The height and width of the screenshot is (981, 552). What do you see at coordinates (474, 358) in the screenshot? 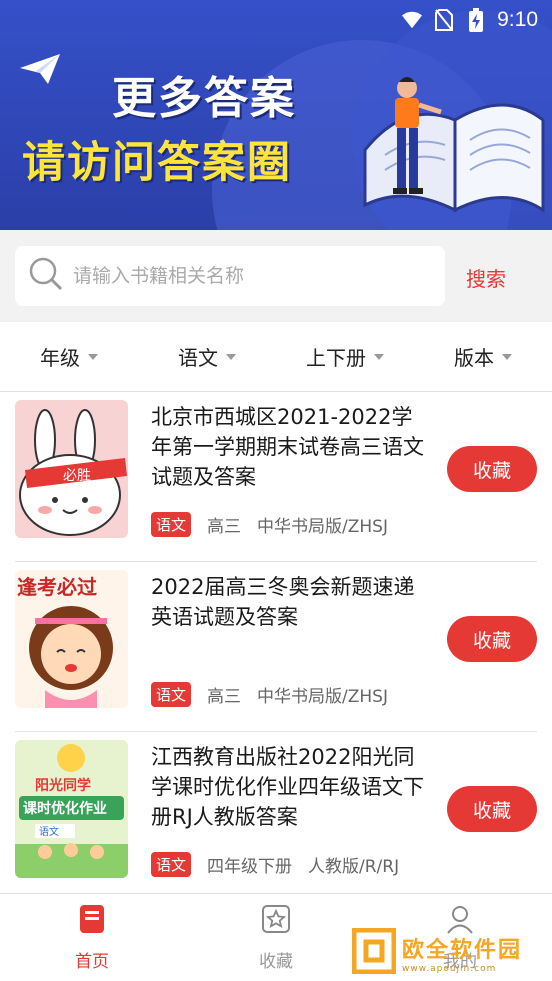
I see `filter-label: 版本` at bounding box center [474, 358].